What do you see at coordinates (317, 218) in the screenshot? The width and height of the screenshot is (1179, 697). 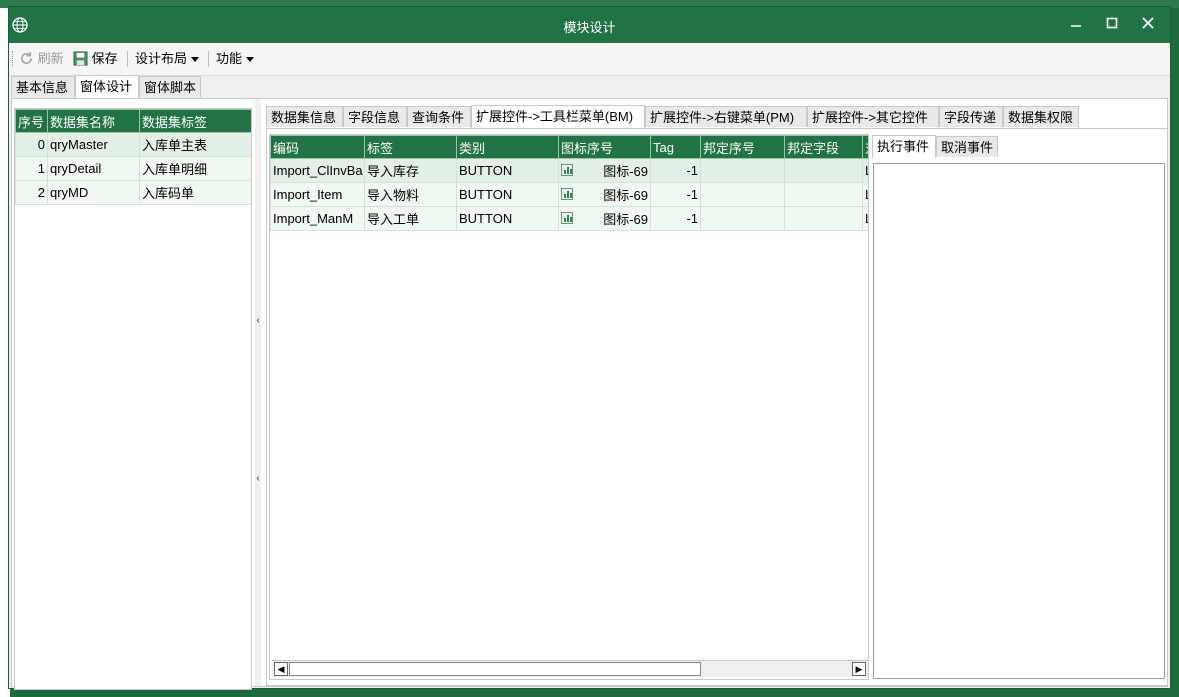 I see `menu-code: Import_ManM` at bounding box center [317, 218].